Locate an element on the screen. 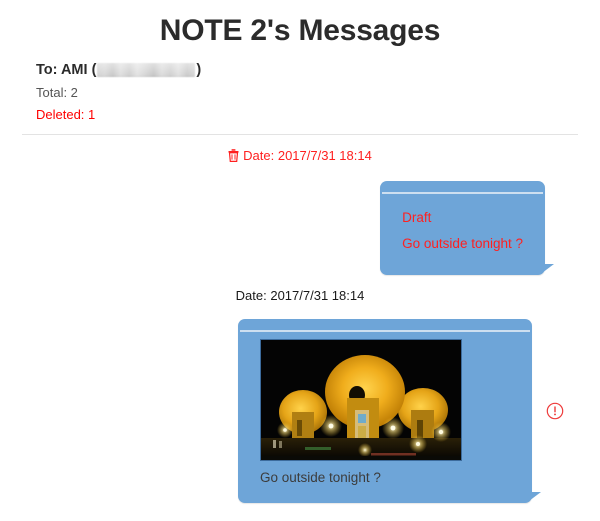 The width and height of the screenshot is (600, 521). total-count: Total: 2 is located at coordinates (57, 92).